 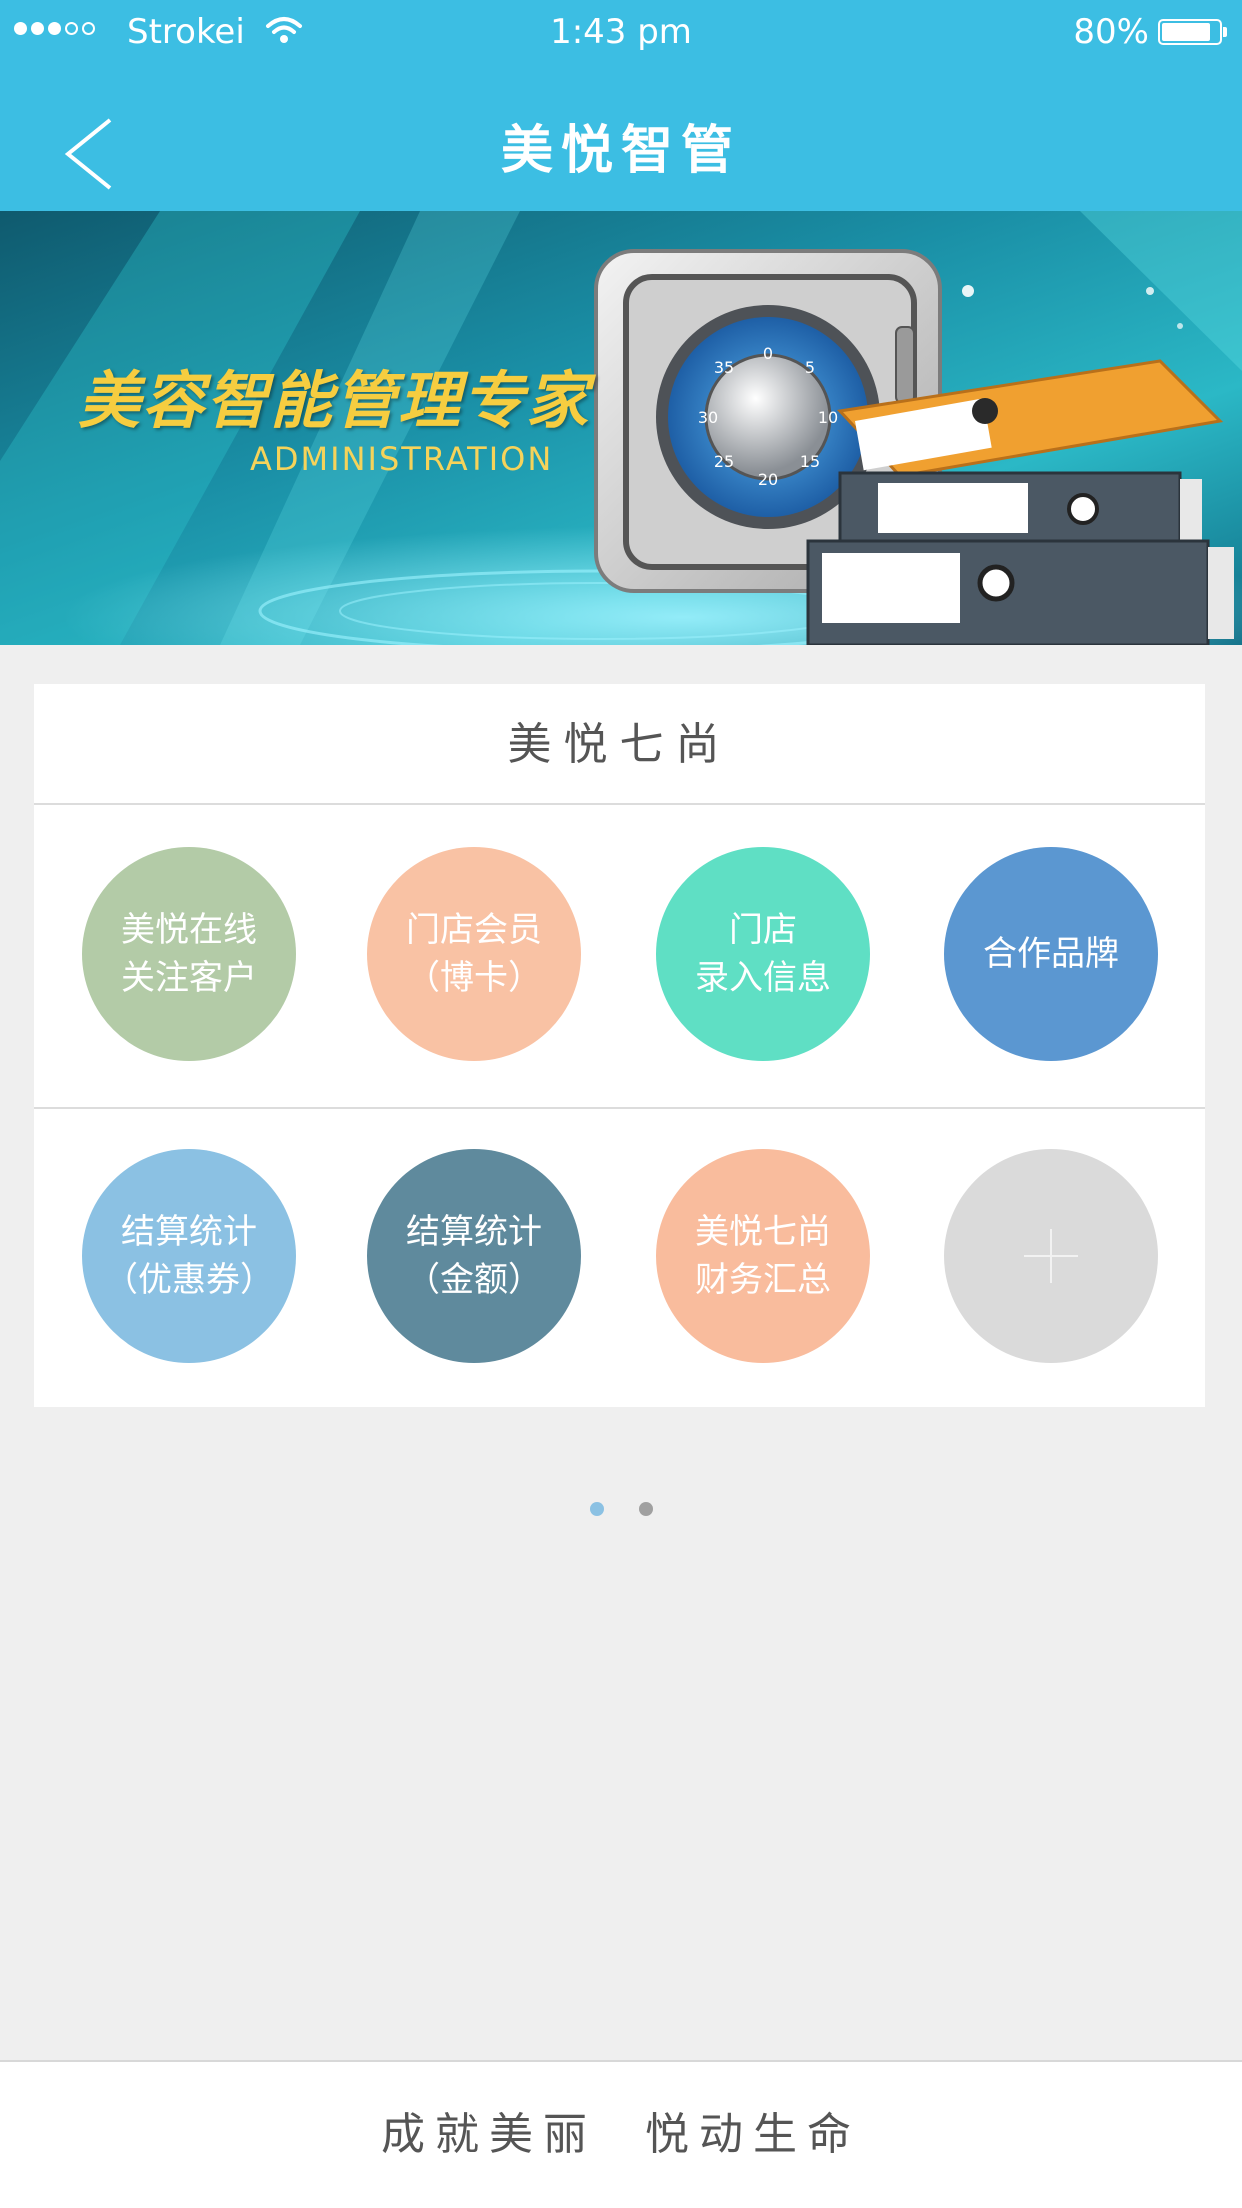 I want to click on tile-finance-summary: 美悦七尚 财务汇总, so click(x=763, y=1256).